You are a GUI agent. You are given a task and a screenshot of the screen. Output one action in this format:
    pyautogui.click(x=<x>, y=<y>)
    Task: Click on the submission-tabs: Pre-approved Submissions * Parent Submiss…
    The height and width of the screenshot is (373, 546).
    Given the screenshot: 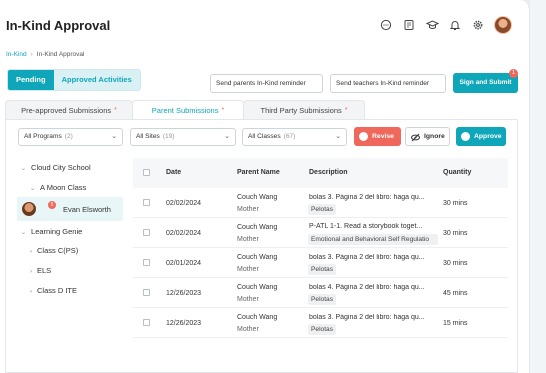 What is the action you would take?
    pyautogui.click(x=267, y=110)
    